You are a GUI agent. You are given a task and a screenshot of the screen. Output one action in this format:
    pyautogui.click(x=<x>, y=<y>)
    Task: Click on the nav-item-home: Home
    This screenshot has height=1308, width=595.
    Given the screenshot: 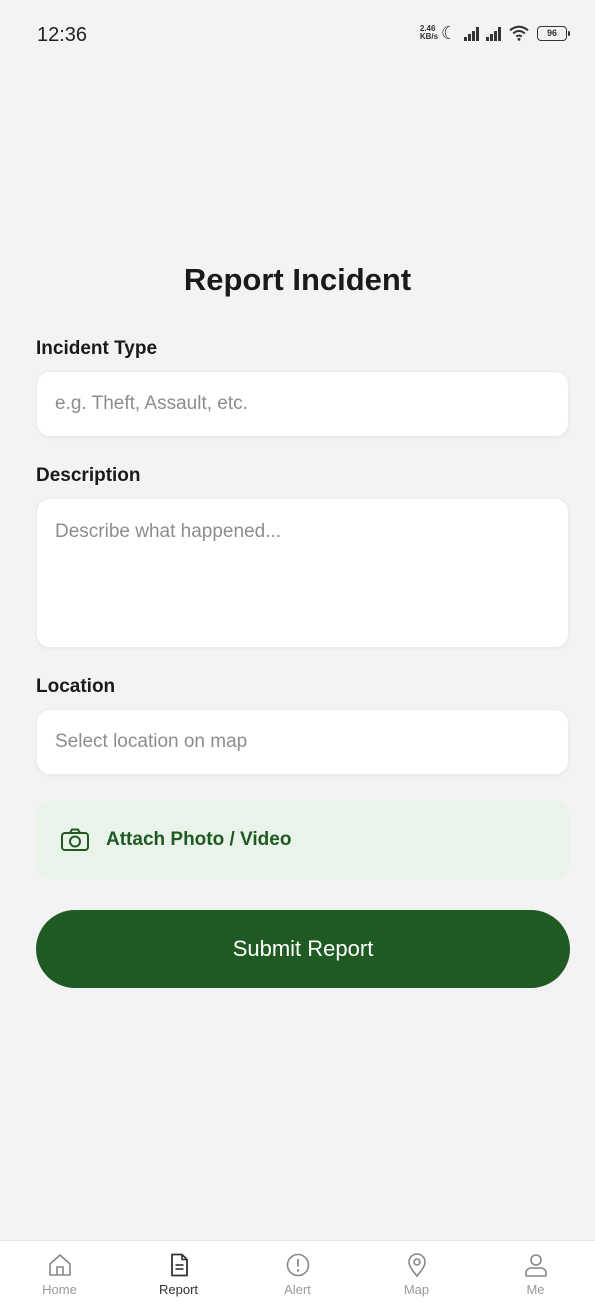 What is the action you would take?
    pyautogui.click(x=59, y=1274)
    